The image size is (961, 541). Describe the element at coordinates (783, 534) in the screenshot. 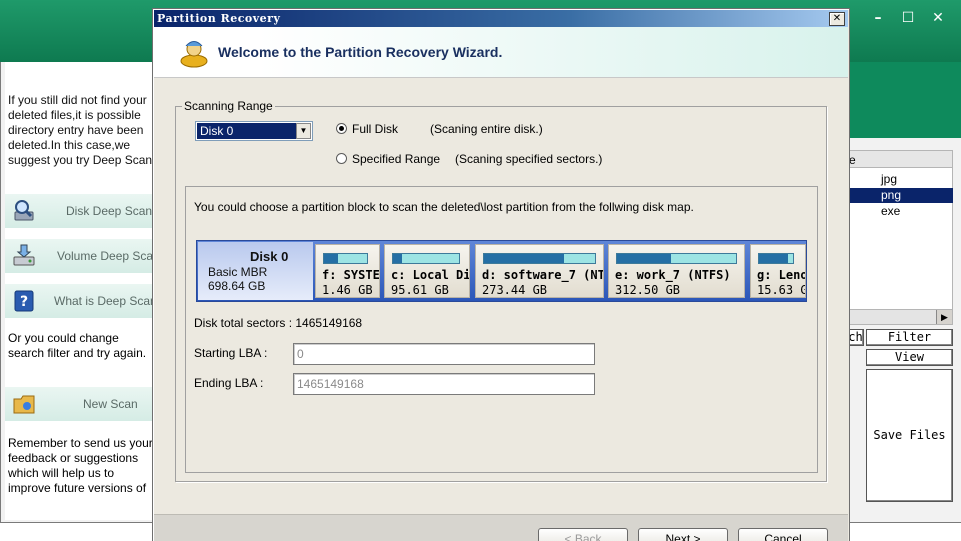

I see `cancel-button: Cancel` at that location.